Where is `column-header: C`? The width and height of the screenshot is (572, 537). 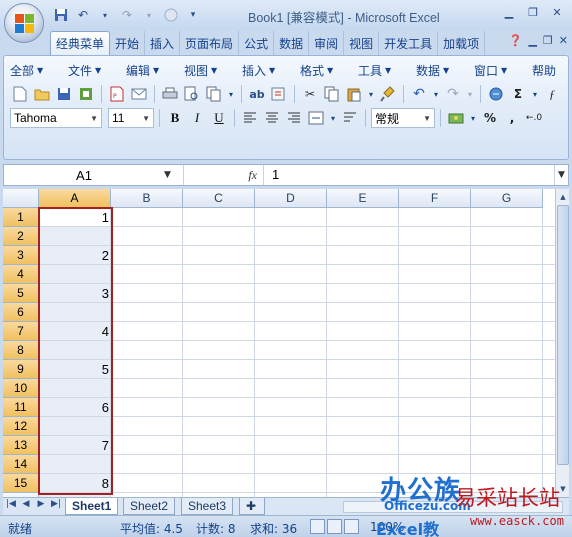
column-header: C is located at coordinates (219, 198).